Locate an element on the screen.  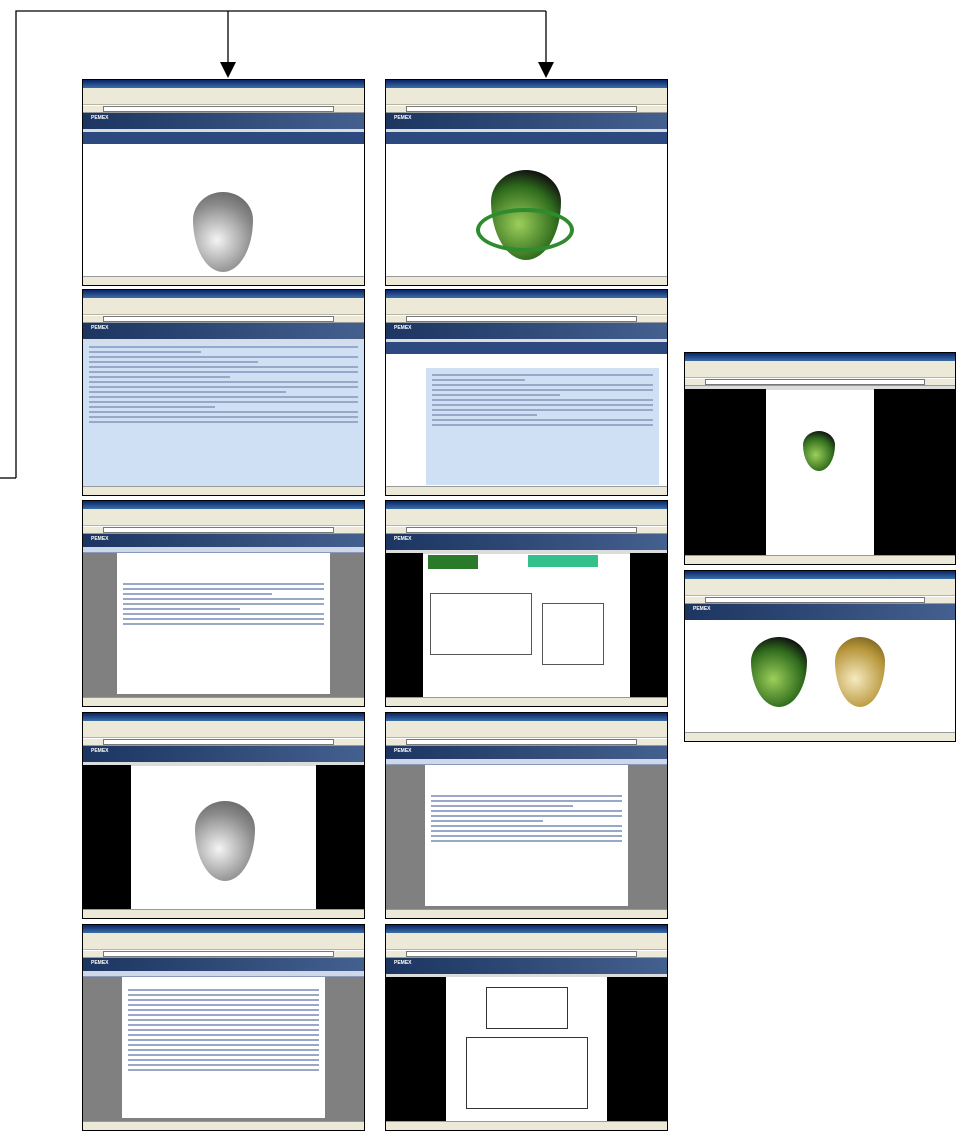
screenshot-green-logo-page: PEMEX is located at coordinates (526, 182).